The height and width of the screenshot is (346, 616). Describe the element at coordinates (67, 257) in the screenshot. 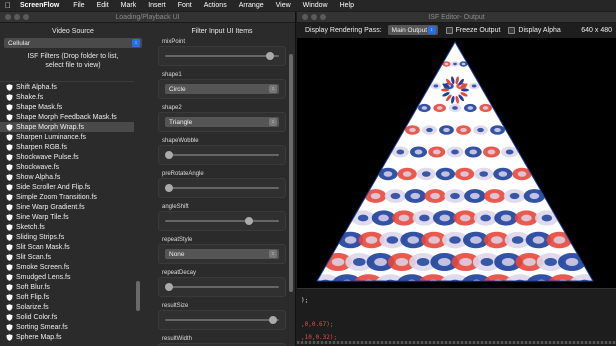

I see `file-list-item: Slit Scan.fs` at that location.